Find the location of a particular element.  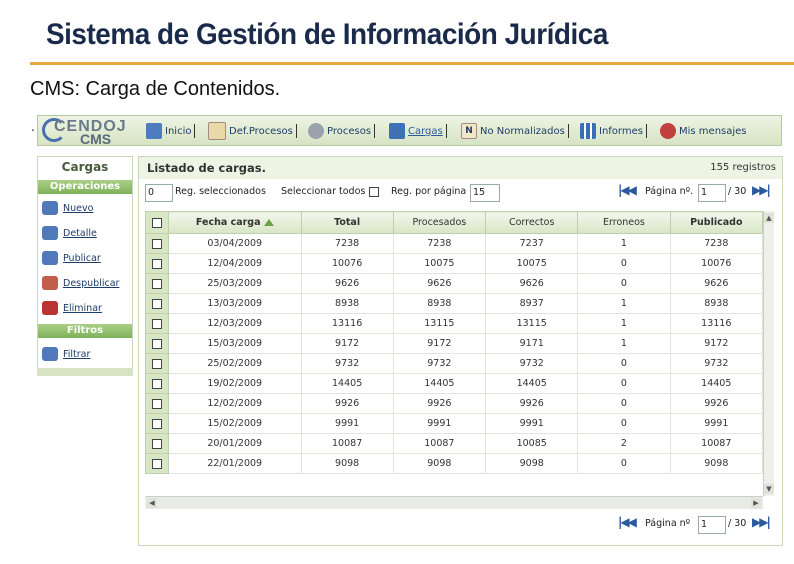

nav-inicio: Inicio is located at coordinates (171, 131).